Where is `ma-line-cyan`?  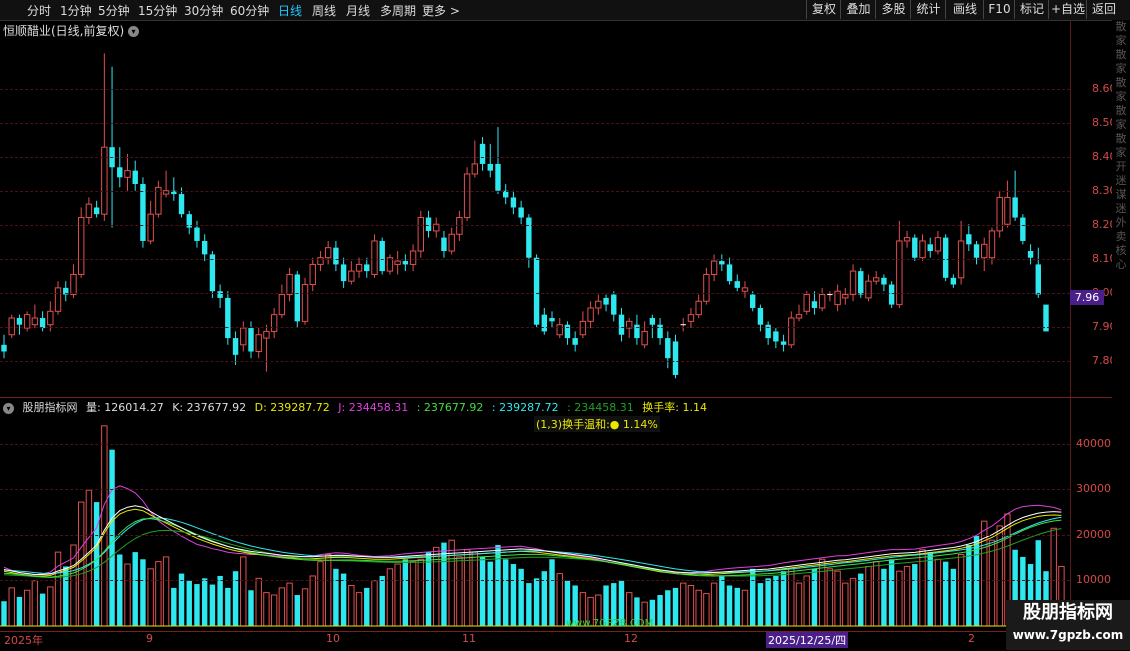
ma-line-cyan is located at coordinates (532, 545).